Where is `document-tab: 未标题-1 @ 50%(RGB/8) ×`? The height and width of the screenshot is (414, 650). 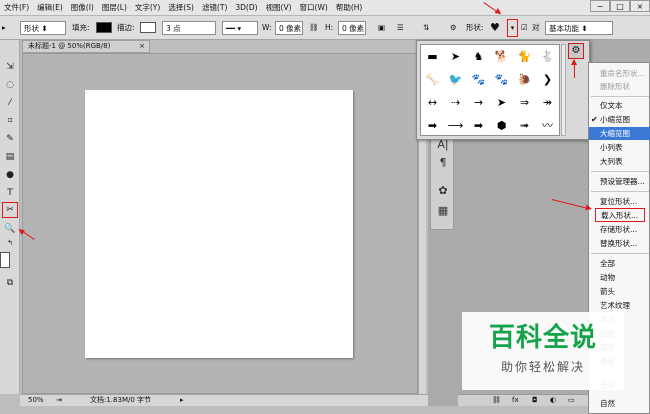
document-tab: 未标题-1 @ 50%(RGB/8) × is located at coordinates (86, 46).